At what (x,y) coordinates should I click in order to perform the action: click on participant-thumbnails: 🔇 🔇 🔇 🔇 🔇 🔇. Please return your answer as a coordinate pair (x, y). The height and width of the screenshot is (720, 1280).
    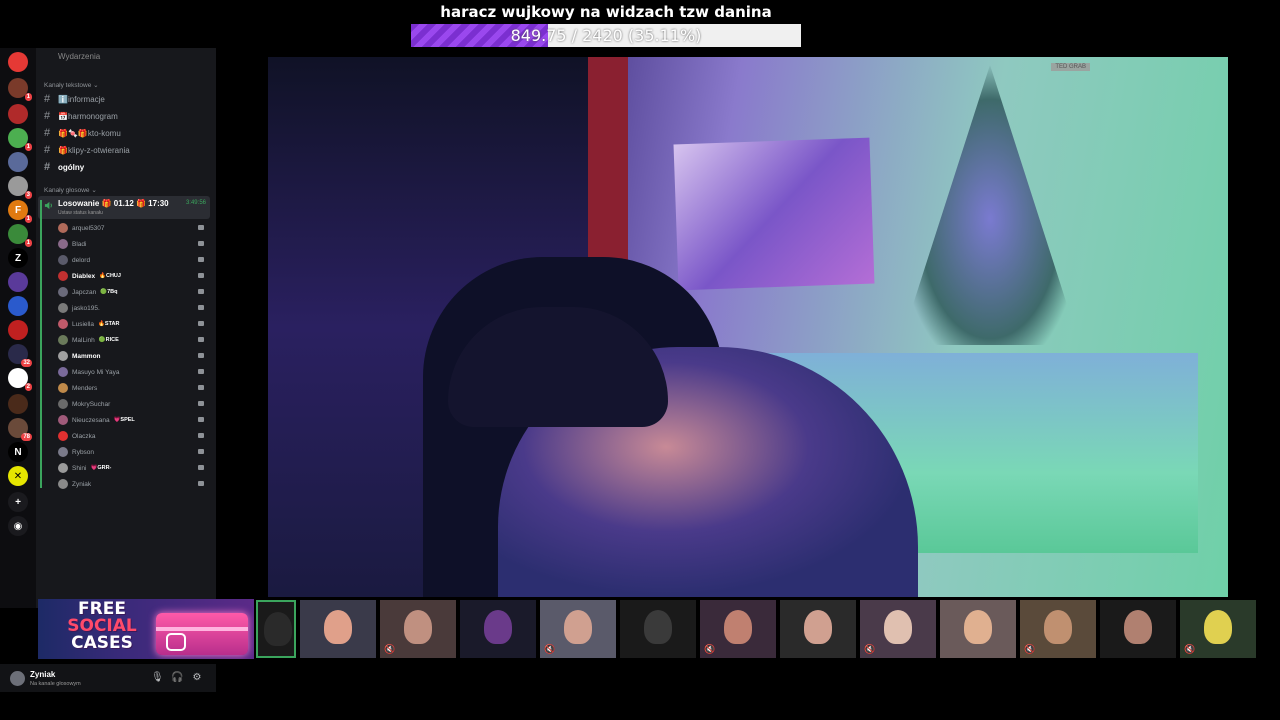
    Looking at the image, I should click on (768, 629).